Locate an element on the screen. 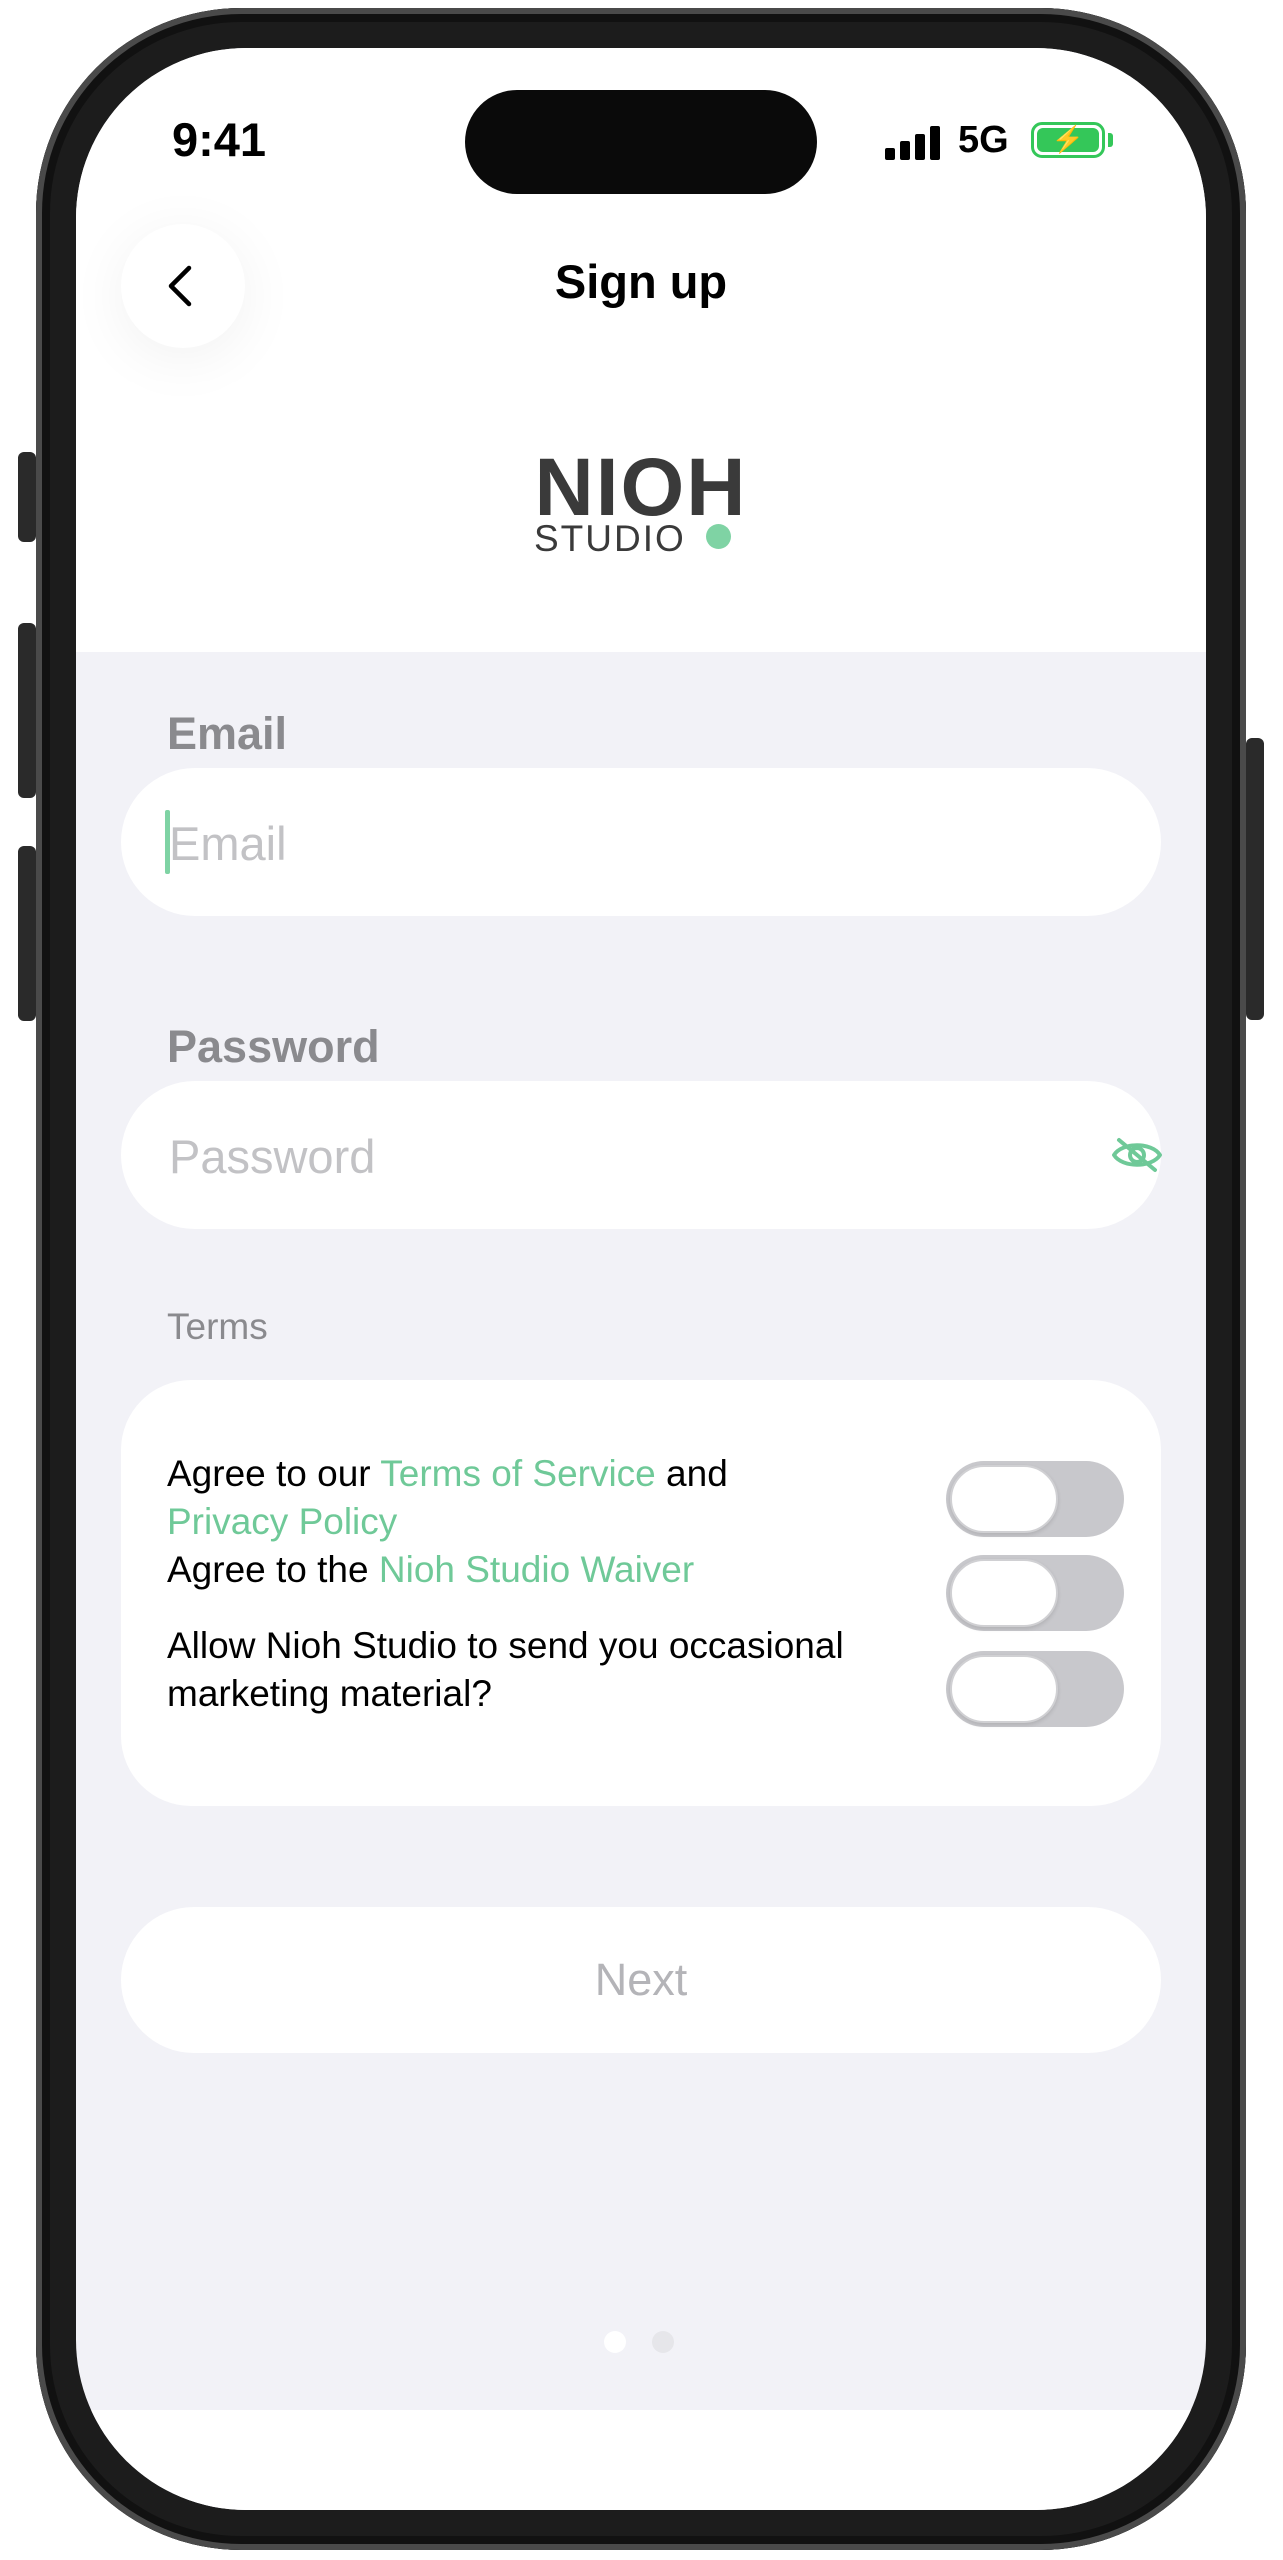 Image resolution: width=1283 pixels, height=2560 pixels. password-field is located at coordinates (642, 1156).